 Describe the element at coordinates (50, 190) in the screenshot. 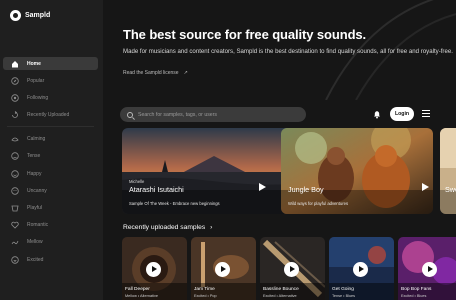

I see `sidebar-item-uncanny: Uncanny` at that location.